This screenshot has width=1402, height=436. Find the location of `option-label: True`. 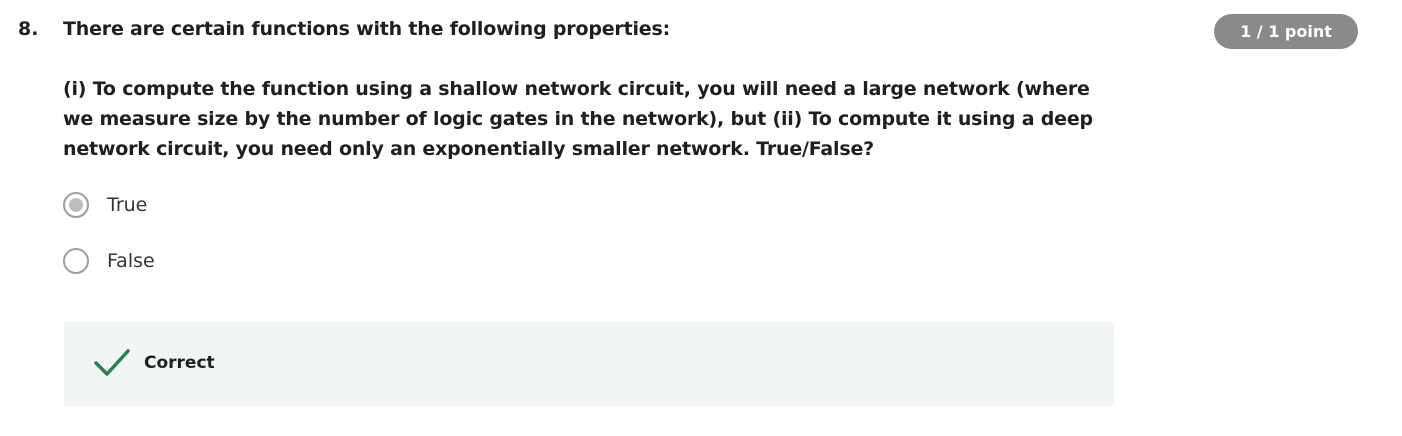

option-label: True is located at coordinates (127, 205).